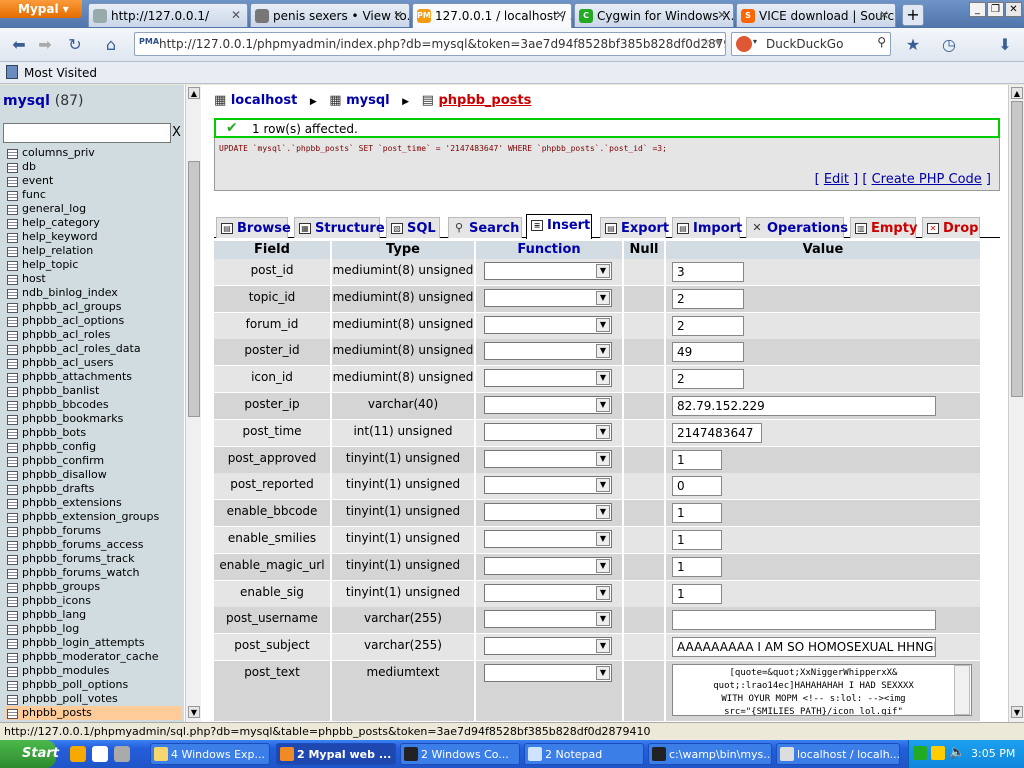 The height and width of the screenshot is (768, 1024). Describe the element at coordinates (881, 42) in the screenshot. I see `magnifier-icon: ⚲` at that location.